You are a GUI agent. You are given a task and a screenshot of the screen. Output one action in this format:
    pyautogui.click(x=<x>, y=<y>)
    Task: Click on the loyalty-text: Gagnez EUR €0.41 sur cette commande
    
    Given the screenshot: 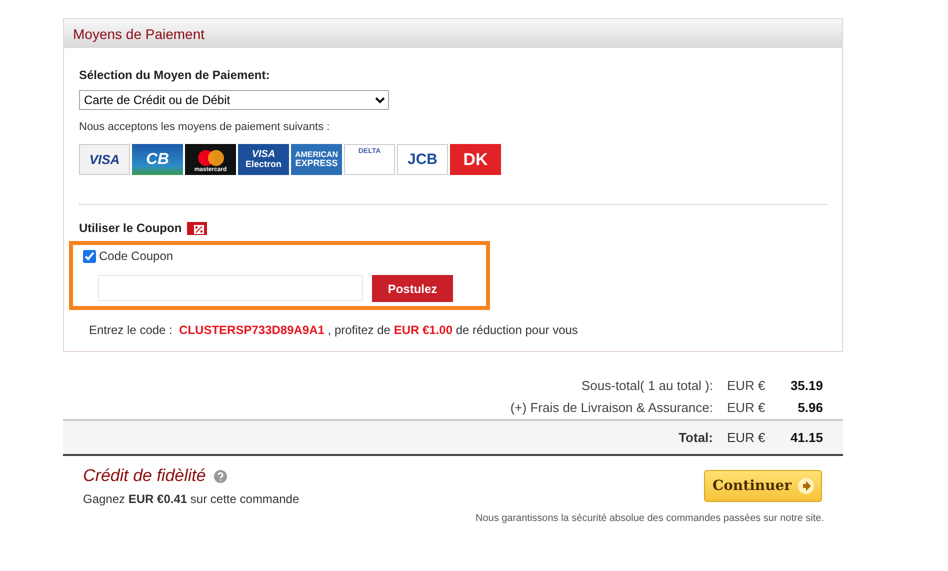 What is the action you would take?
    pyautogui.click(x=191, y=499)
    